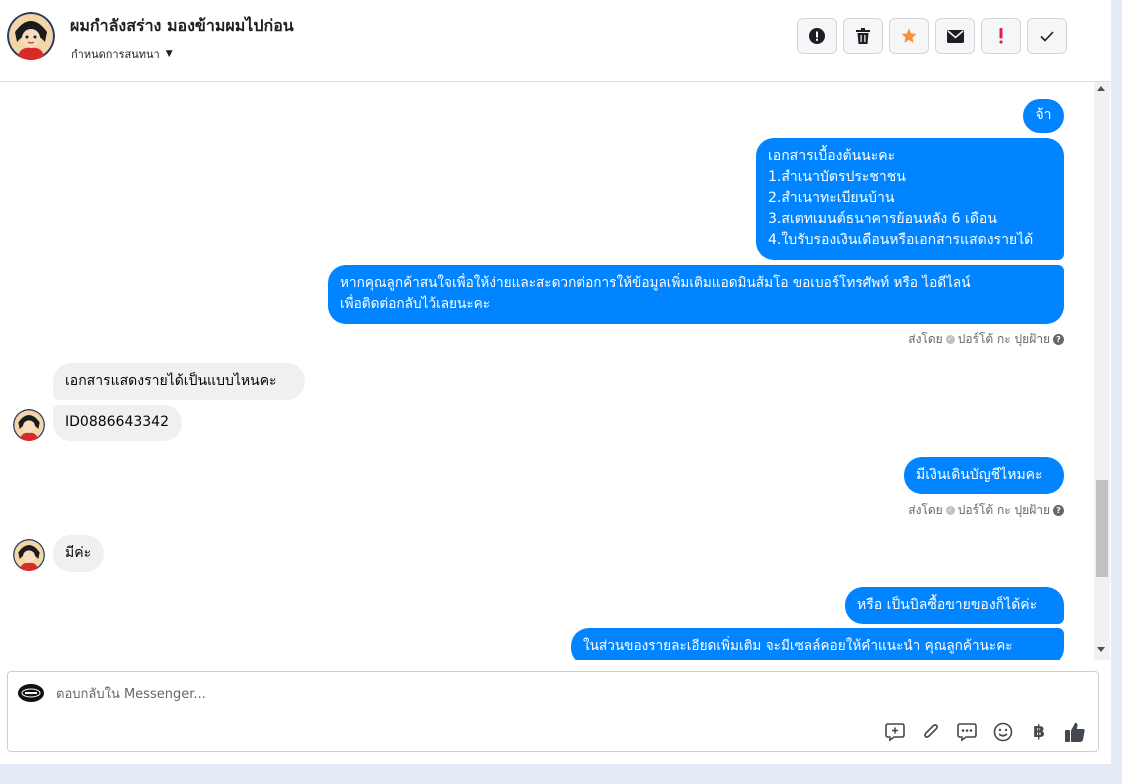 This screenshot has height=784, width=1122. I want to click on smiley-icon, so click(1003, 732).